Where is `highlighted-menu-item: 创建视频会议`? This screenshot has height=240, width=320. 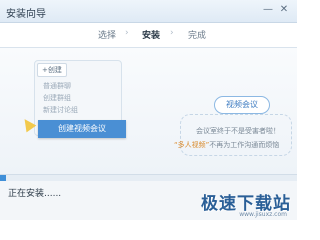 highlighted-menu-item: 创建视频会议 is located at coordinates (82, 129).